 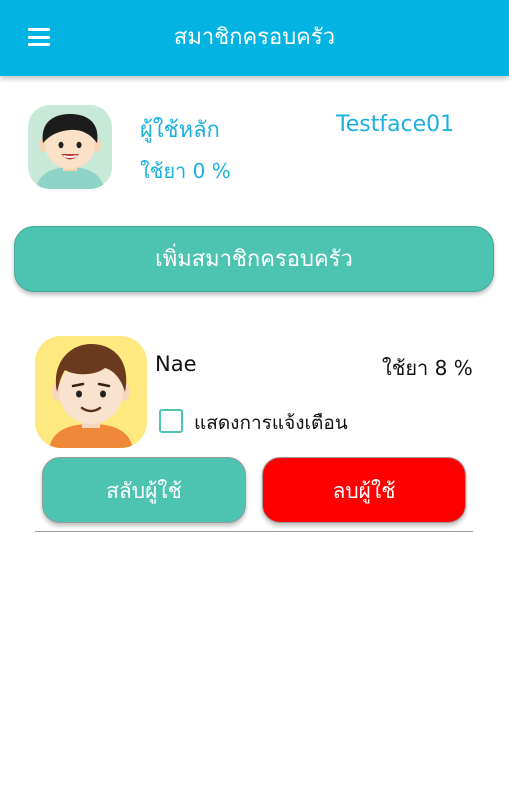 I want to click on show-notification-label: แสดงการแจ้งเตือน, so click(x=271, y=423).